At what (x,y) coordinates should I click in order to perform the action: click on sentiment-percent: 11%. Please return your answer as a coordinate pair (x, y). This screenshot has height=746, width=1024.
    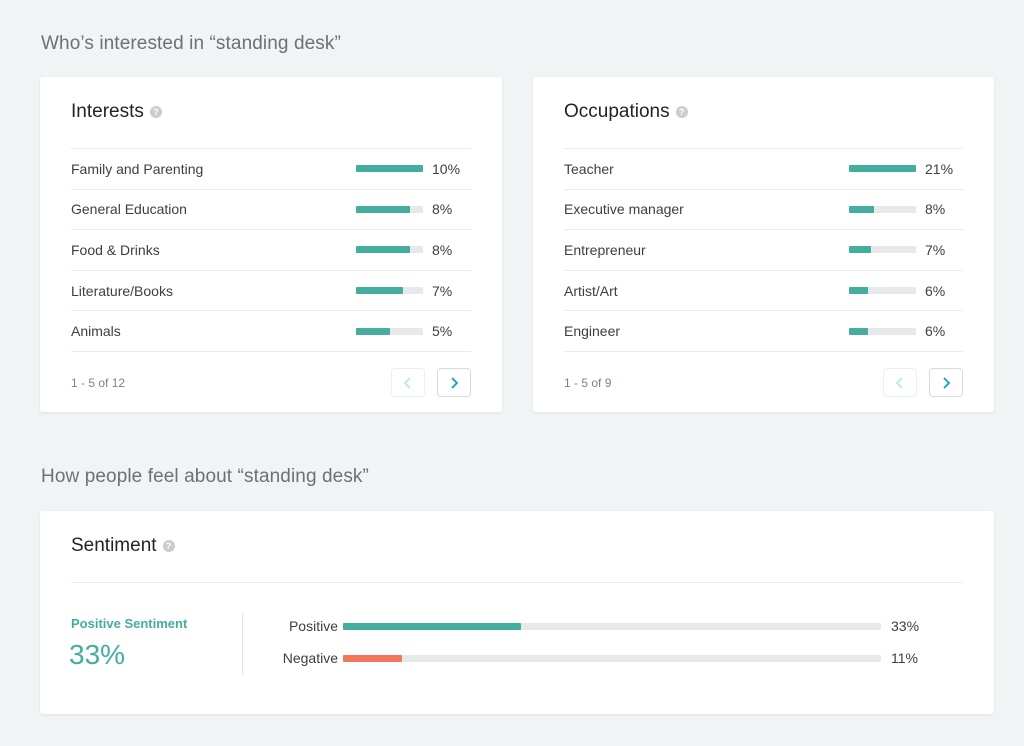
    Looking at the image, I should click on (904, 658).